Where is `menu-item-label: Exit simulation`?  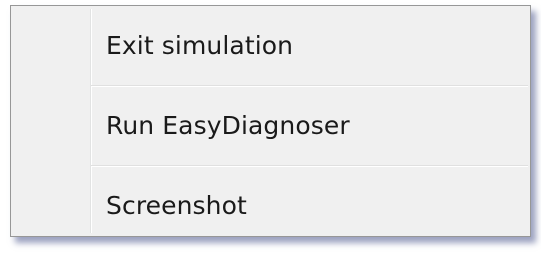
menu-item-label: Exit simulation is located at coordinates (200, 45).